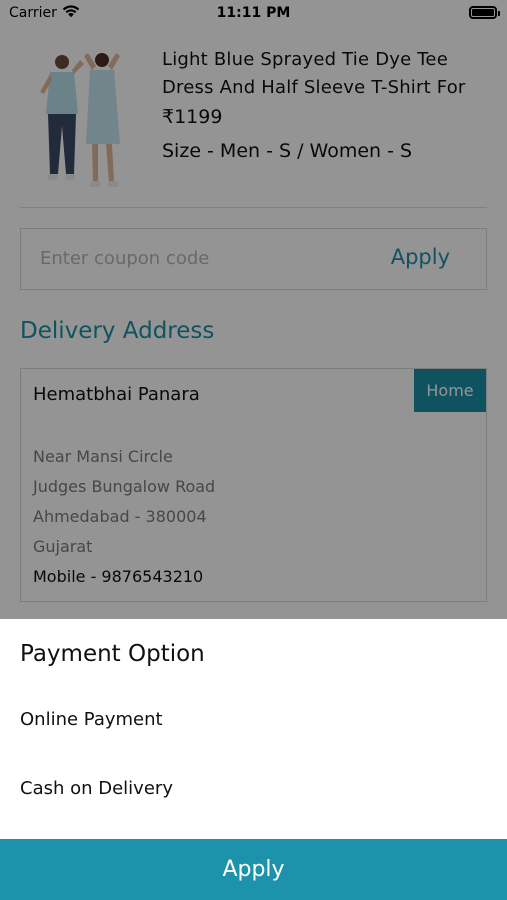  What do you see at coordinates (253, 869) in the screenshot?
I see `apply-button: Apply` at bounding box center [253, 869].